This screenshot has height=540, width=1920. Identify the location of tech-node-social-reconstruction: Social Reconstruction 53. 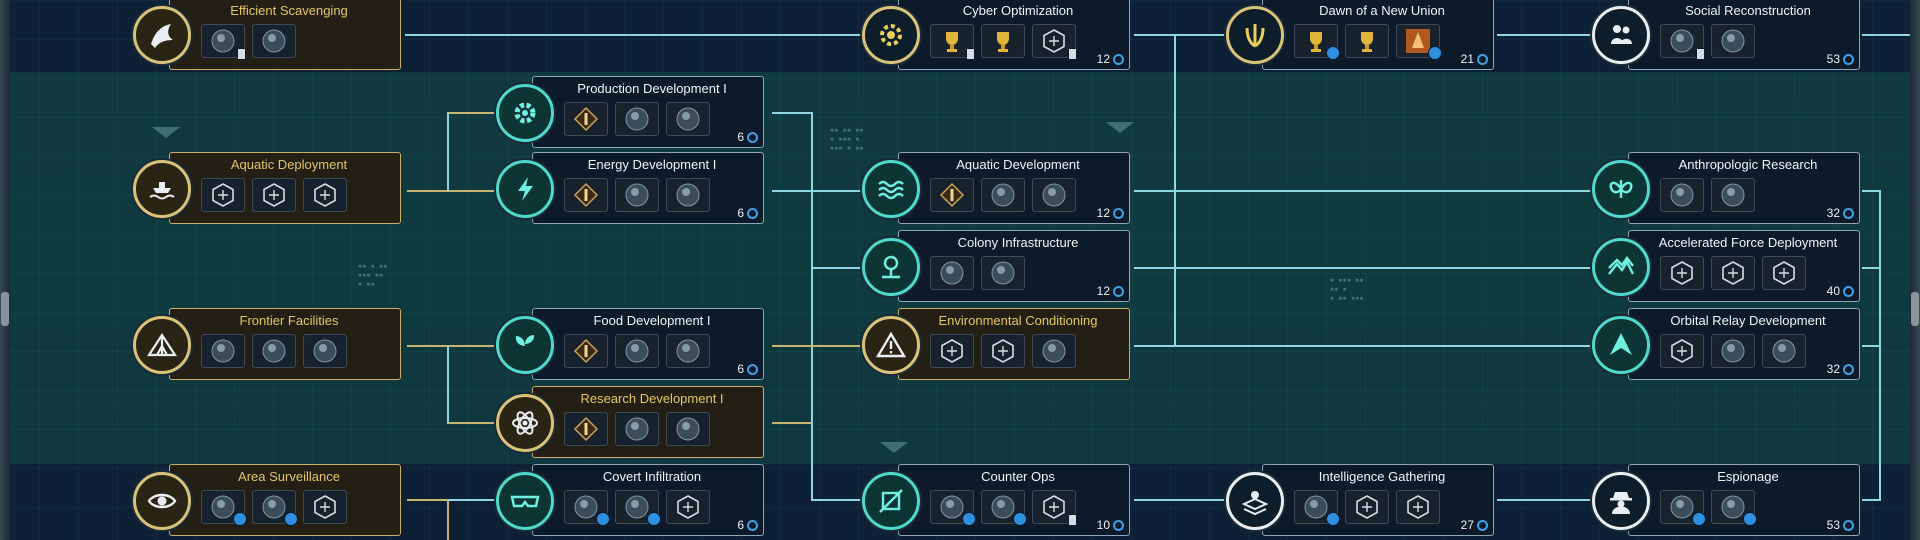
(1727, 37).